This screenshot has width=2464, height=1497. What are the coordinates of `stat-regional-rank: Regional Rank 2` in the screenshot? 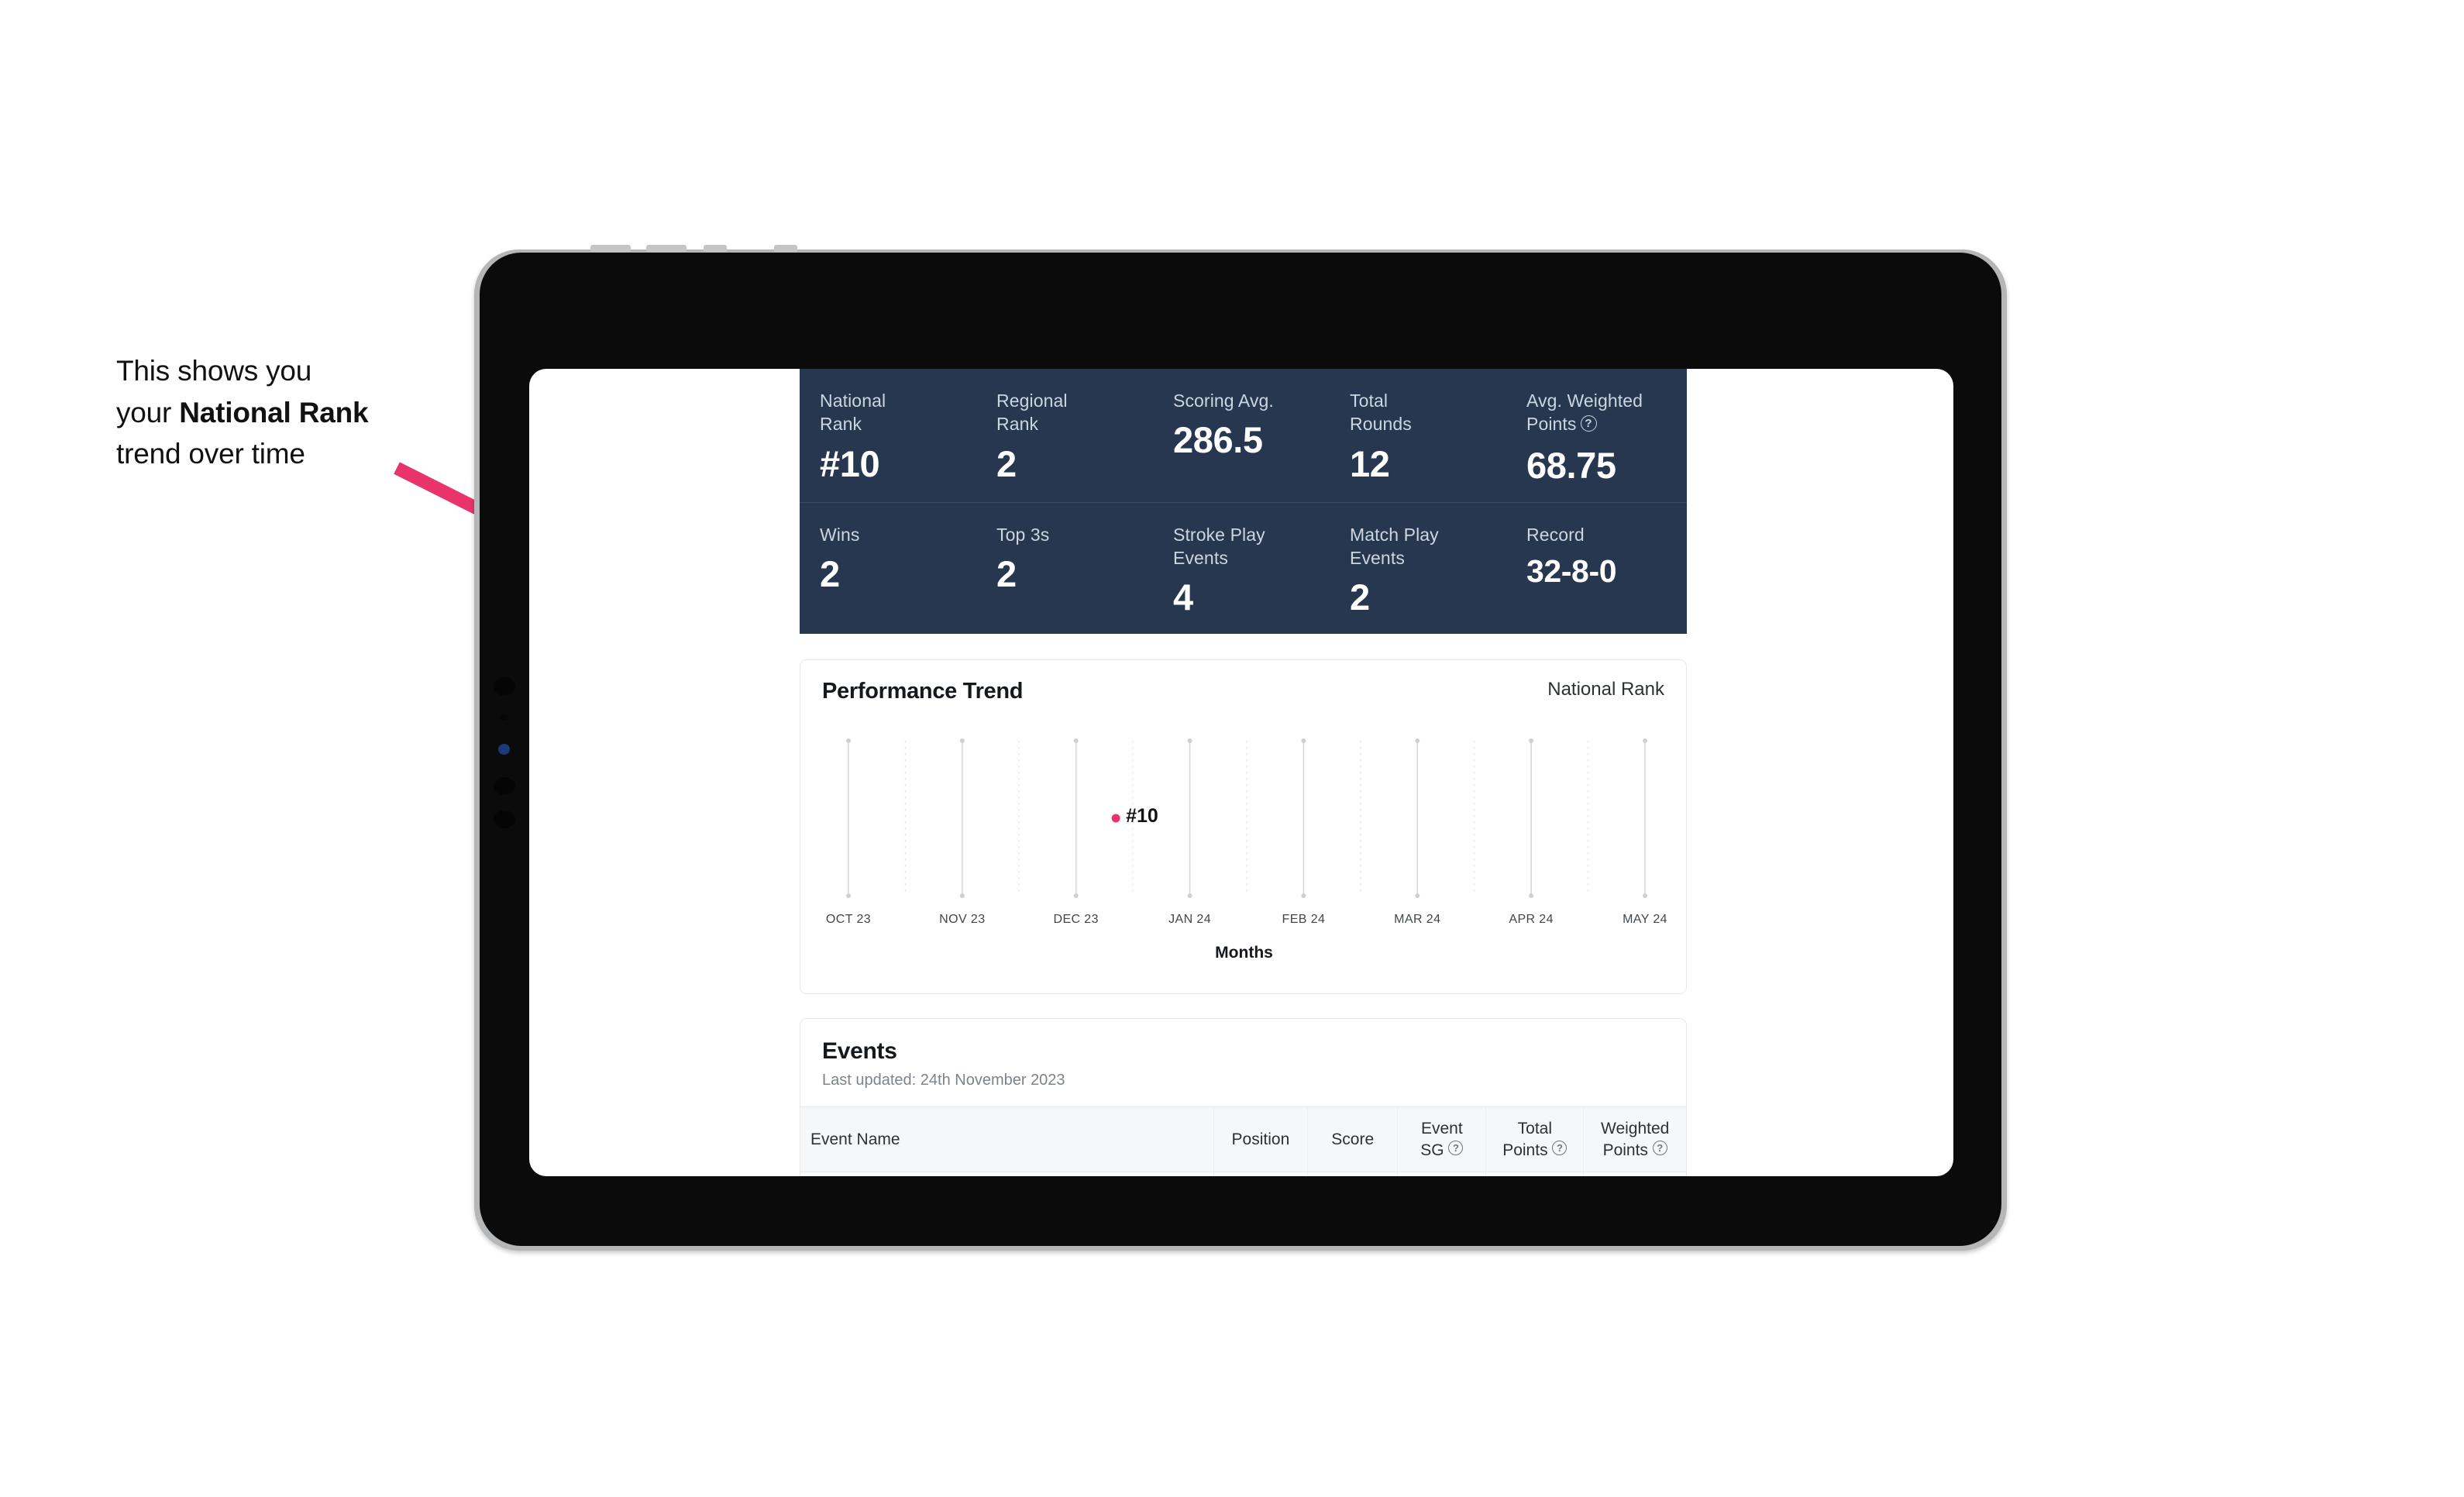 It's located at (1064, 436).